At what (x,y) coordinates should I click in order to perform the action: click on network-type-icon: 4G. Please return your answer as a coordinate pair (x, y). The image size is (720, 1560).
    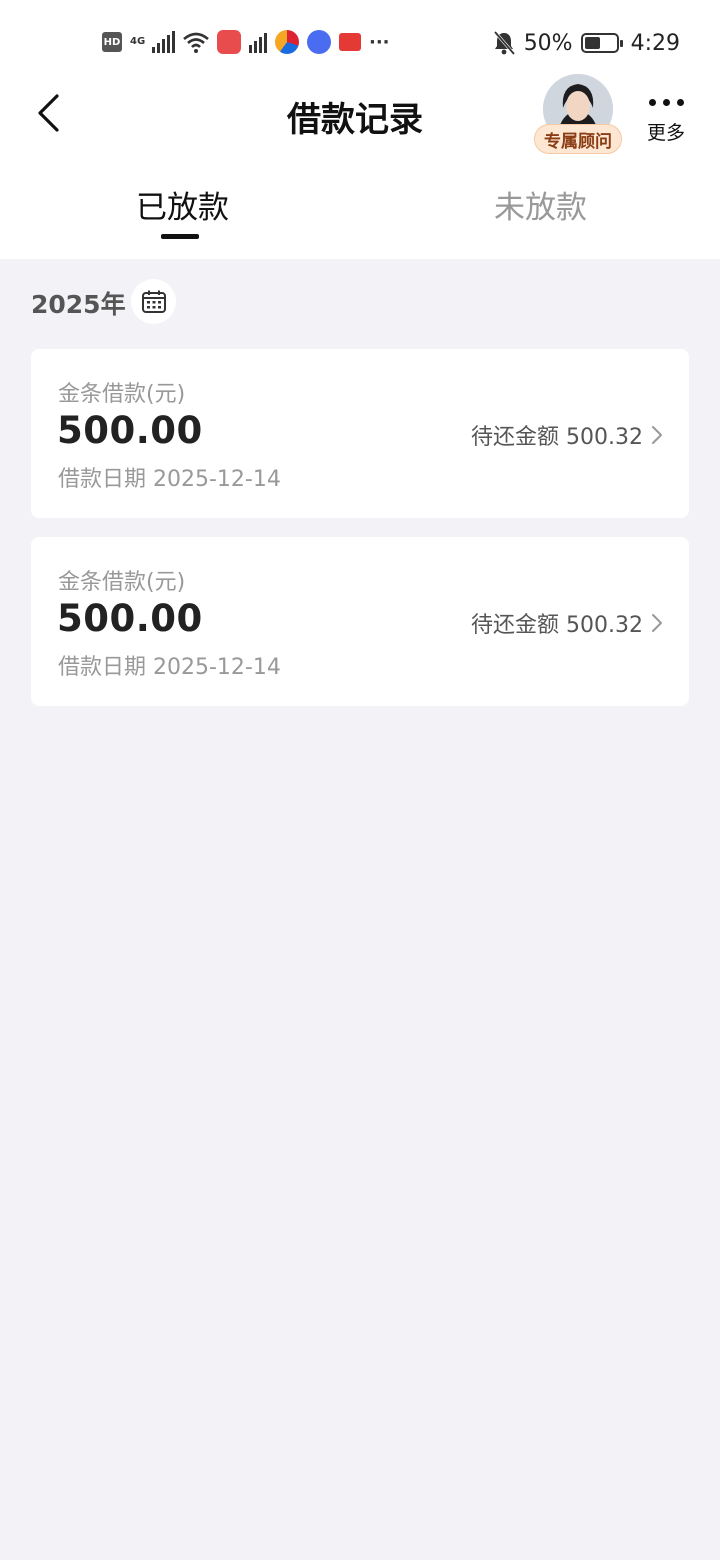
    Looking at the image, I should click on (138, 41).